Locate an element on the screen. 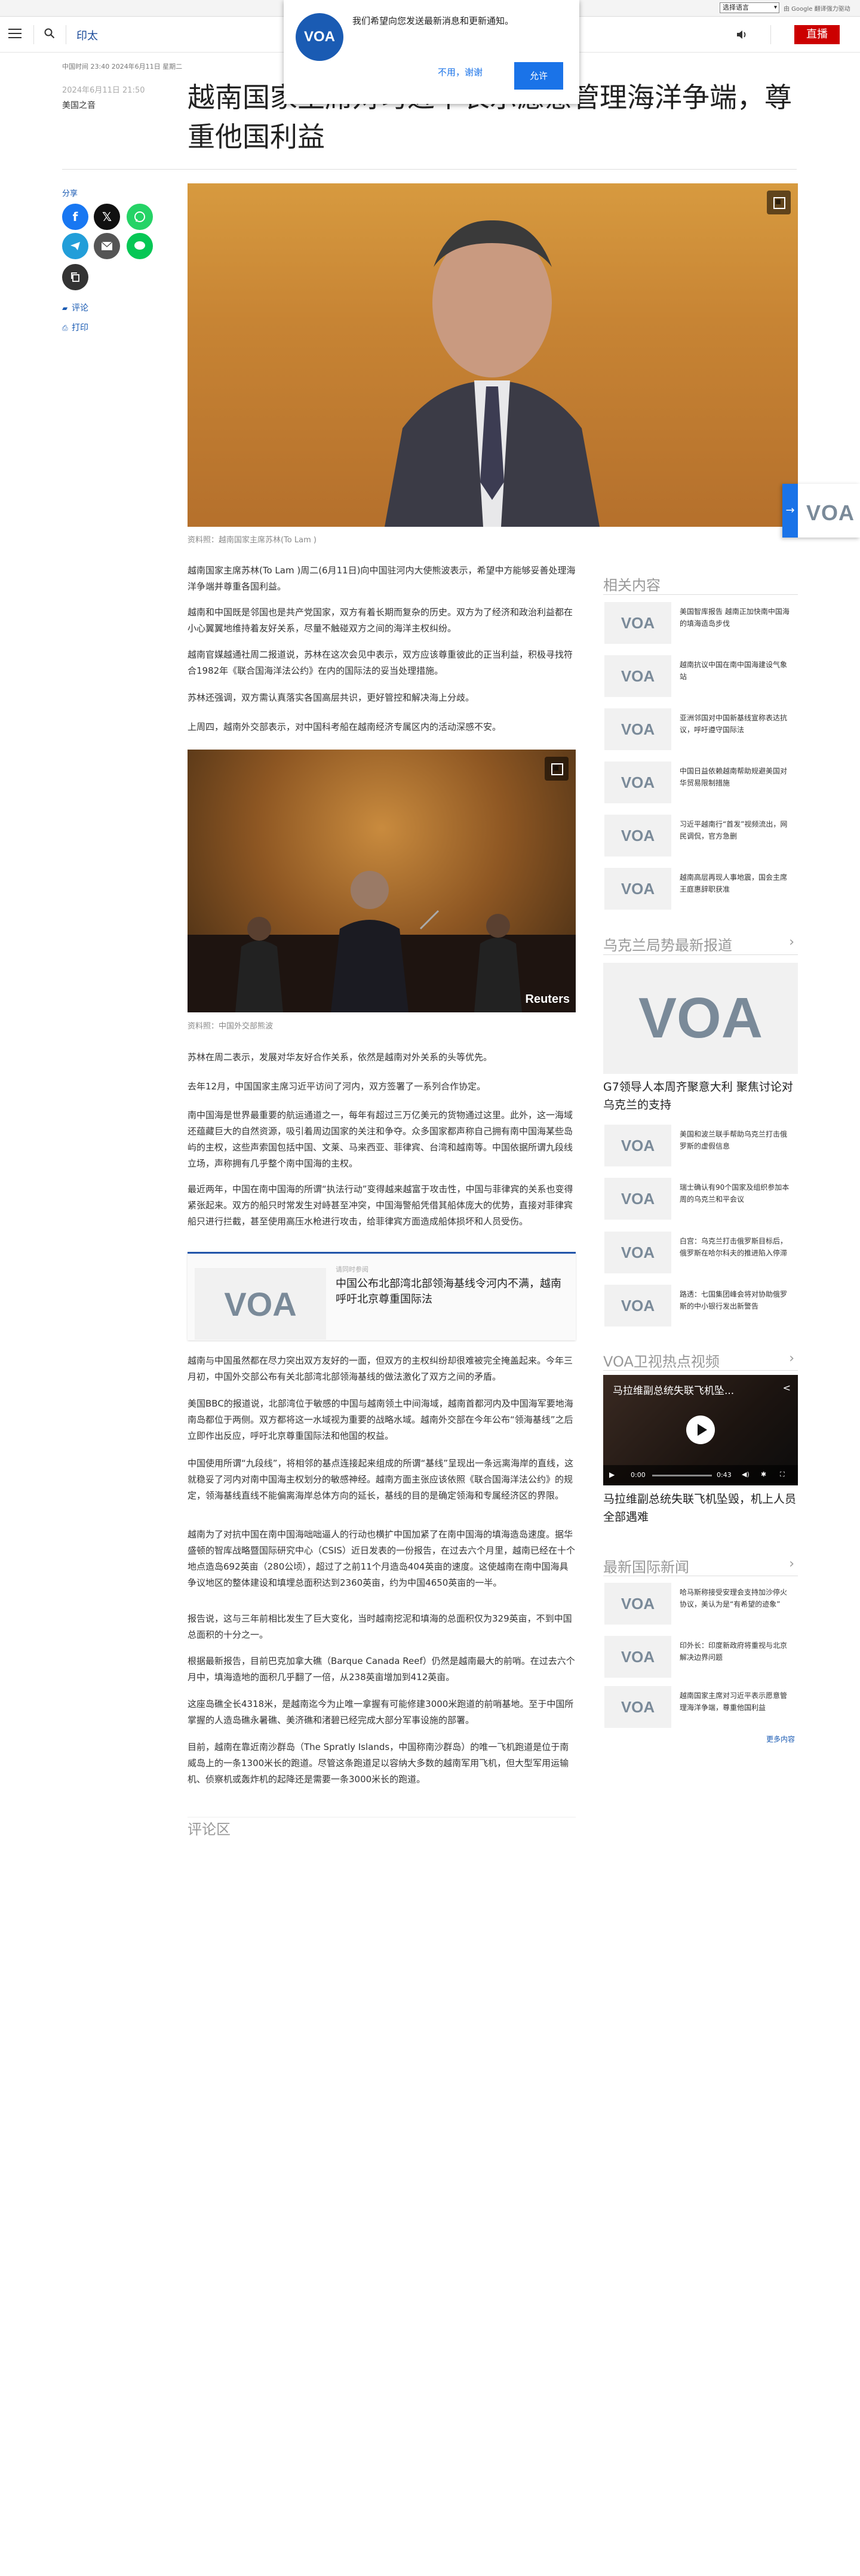 This screenshot has width=860, height=2576. current-time: 0:00 is located at coordinates (638, 1475).